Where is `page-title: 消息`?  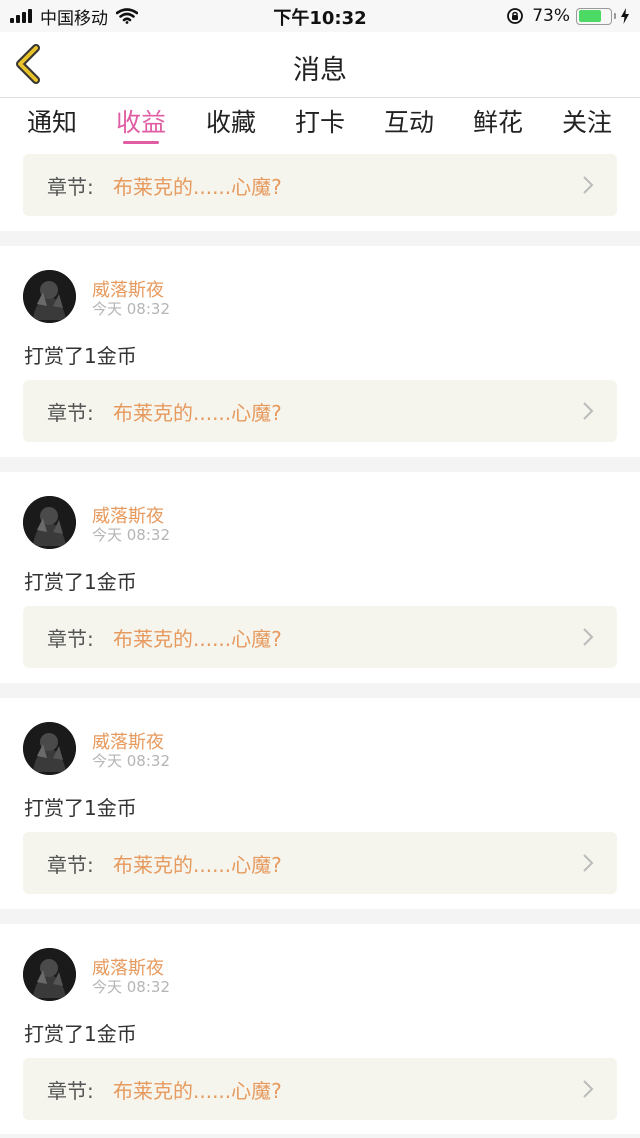
page-title: 消息 is located at coordinates (320, 70).